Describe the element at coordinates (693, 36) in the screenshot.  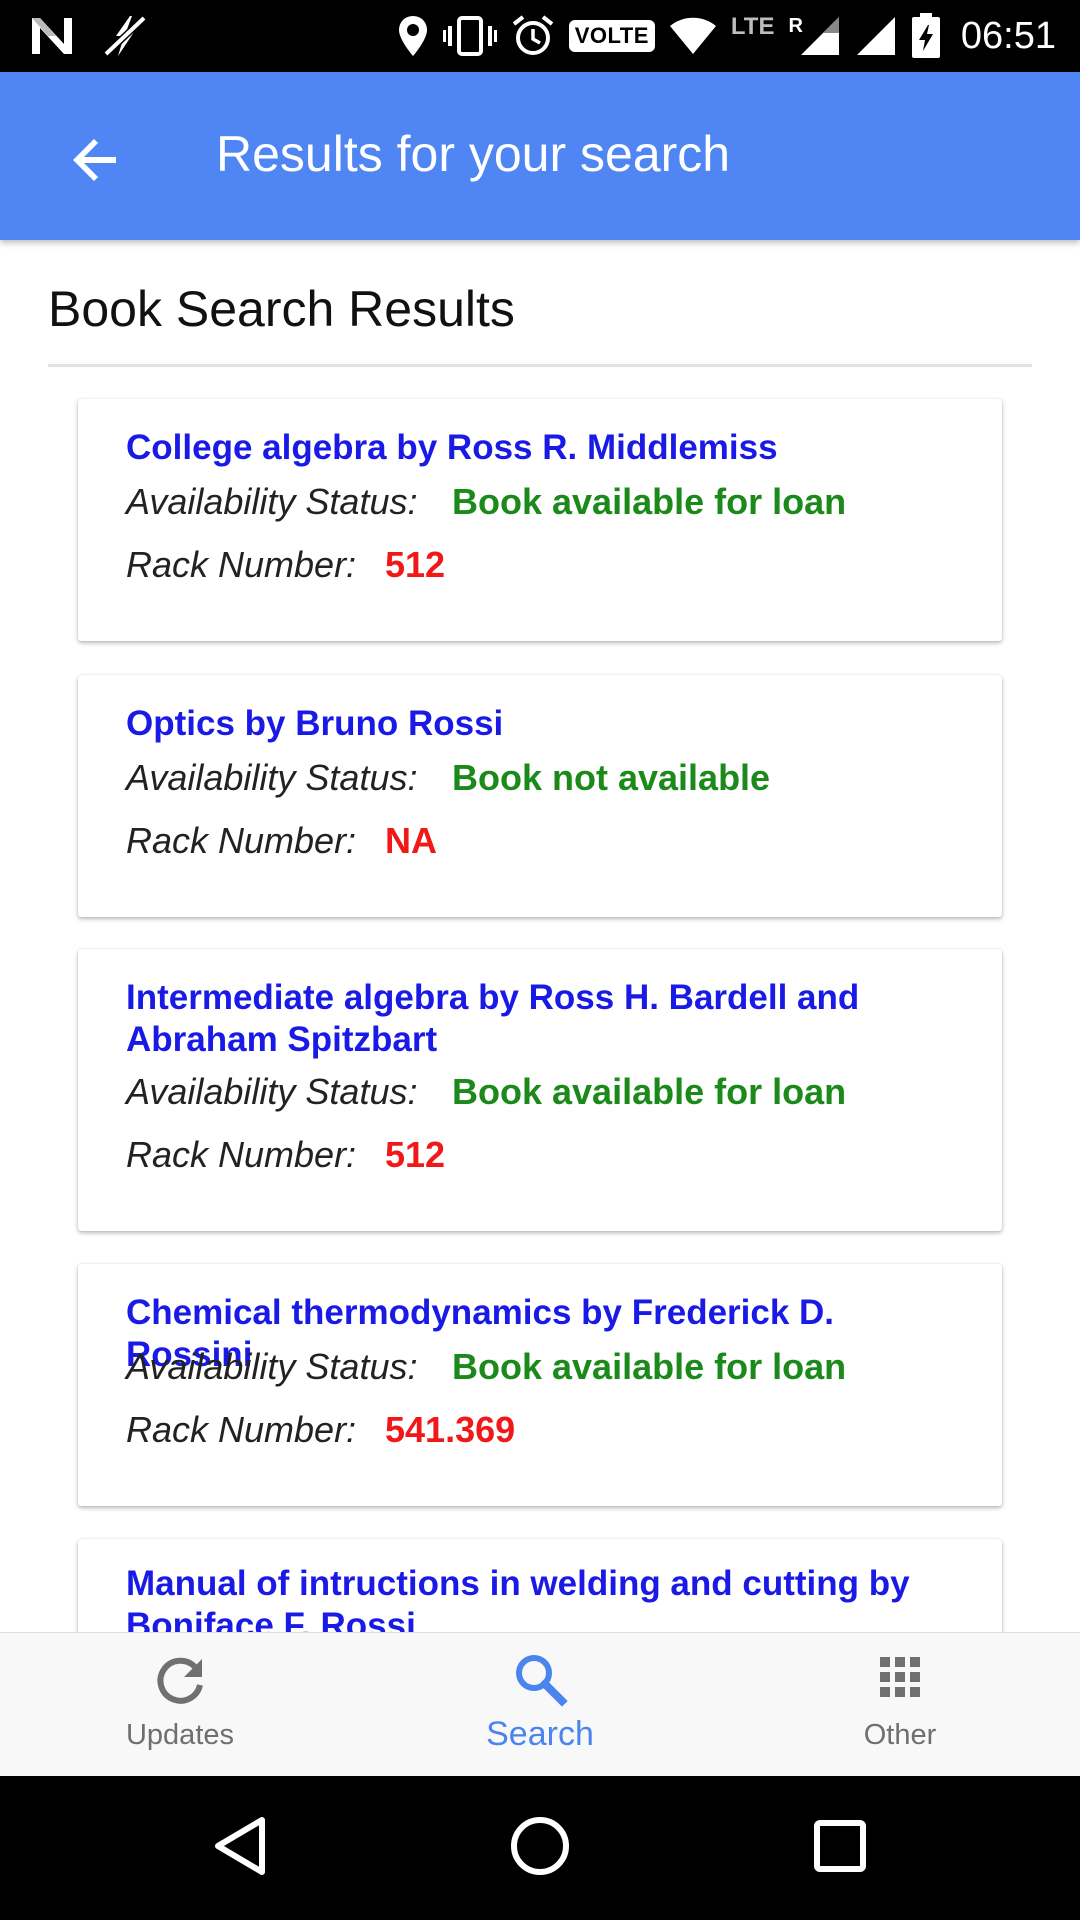
I see `wifi-icon` at that location.